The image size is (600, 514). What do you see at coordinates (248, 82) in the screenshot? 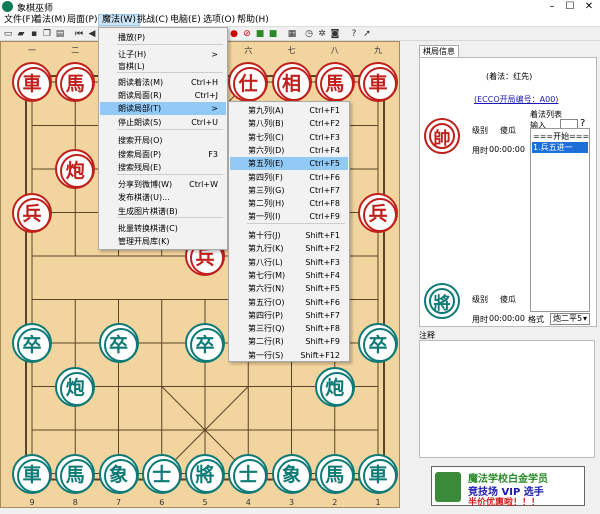
I see `chess-piece-red: 仕` at bounding box center [248, 82].